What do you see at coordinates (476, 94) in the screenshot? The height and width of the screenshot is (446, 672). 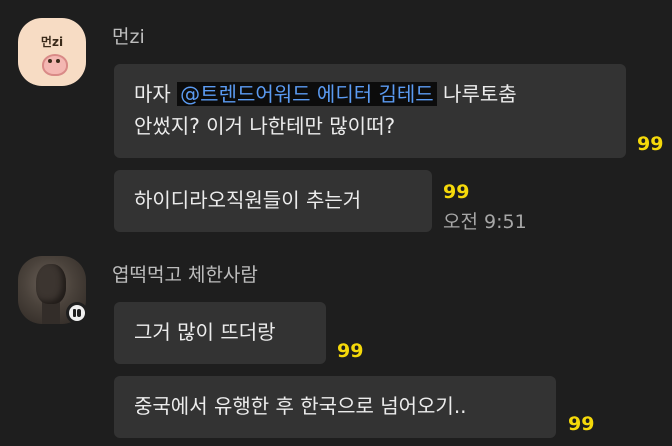 I see `message-text: 나루토춤` at bounding box center [476, 94].